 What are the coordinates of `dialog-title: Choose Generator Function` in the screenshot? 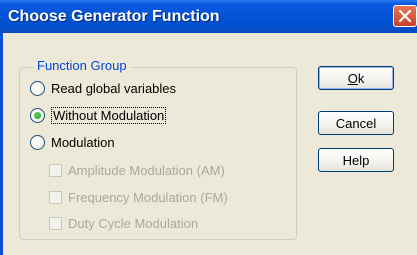 It's located at (114, 16).